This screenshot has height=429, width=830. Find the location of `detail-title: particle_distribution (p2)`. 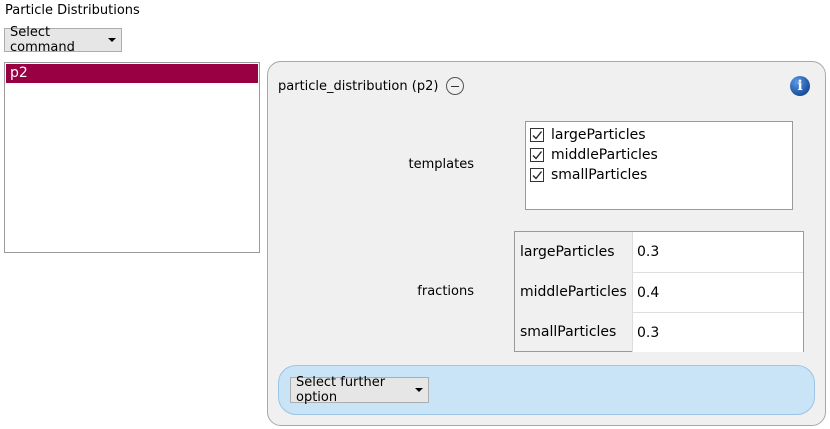

detail-title: particle_distribution (p2) is located at coordinates (358, 86).